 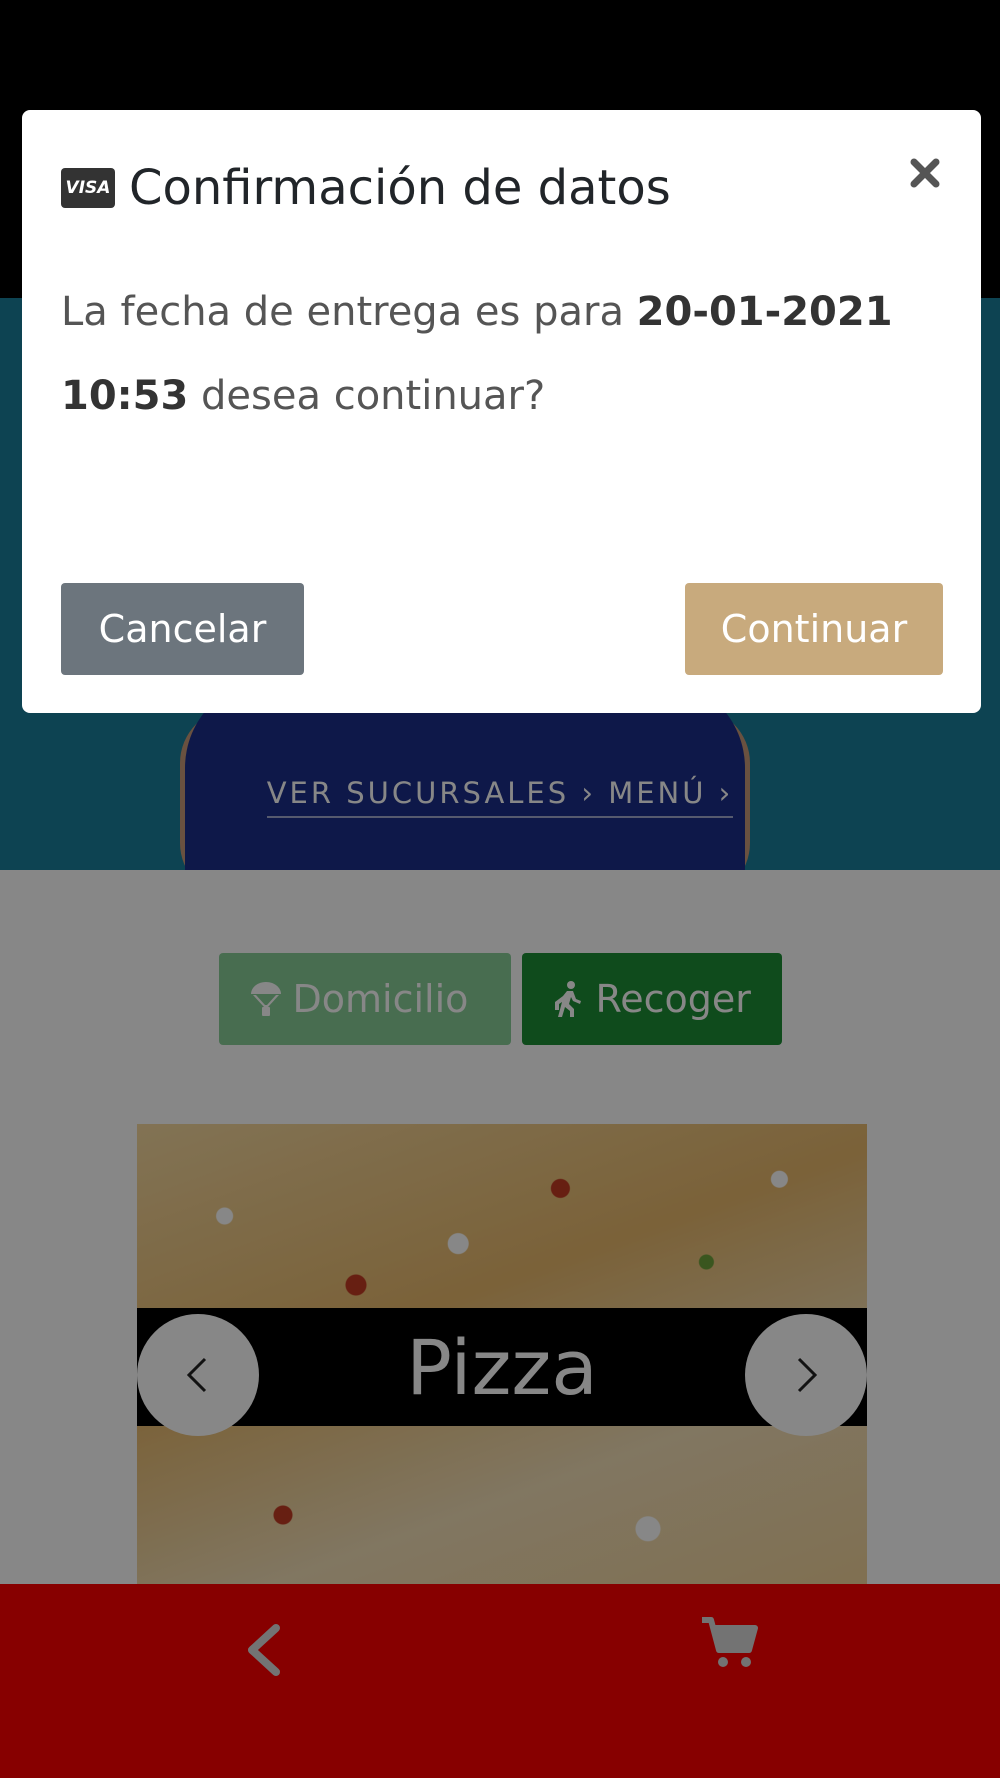 I want to click on visa-card-icon: VISA, so click(x=88, y=188).